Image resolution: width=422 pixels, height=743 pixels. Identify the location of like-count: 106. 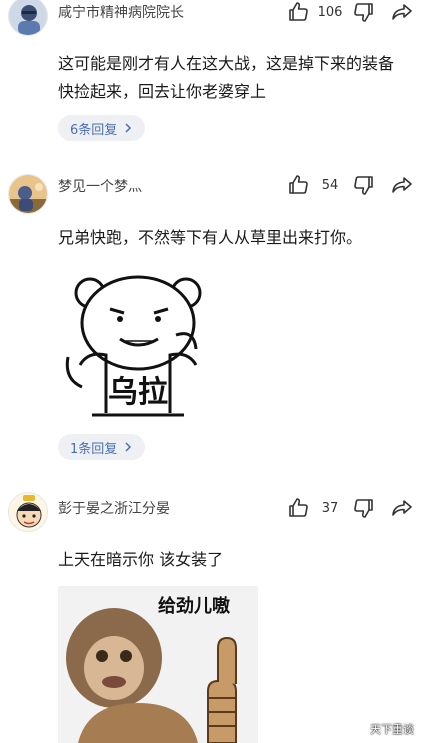
(330, 12).